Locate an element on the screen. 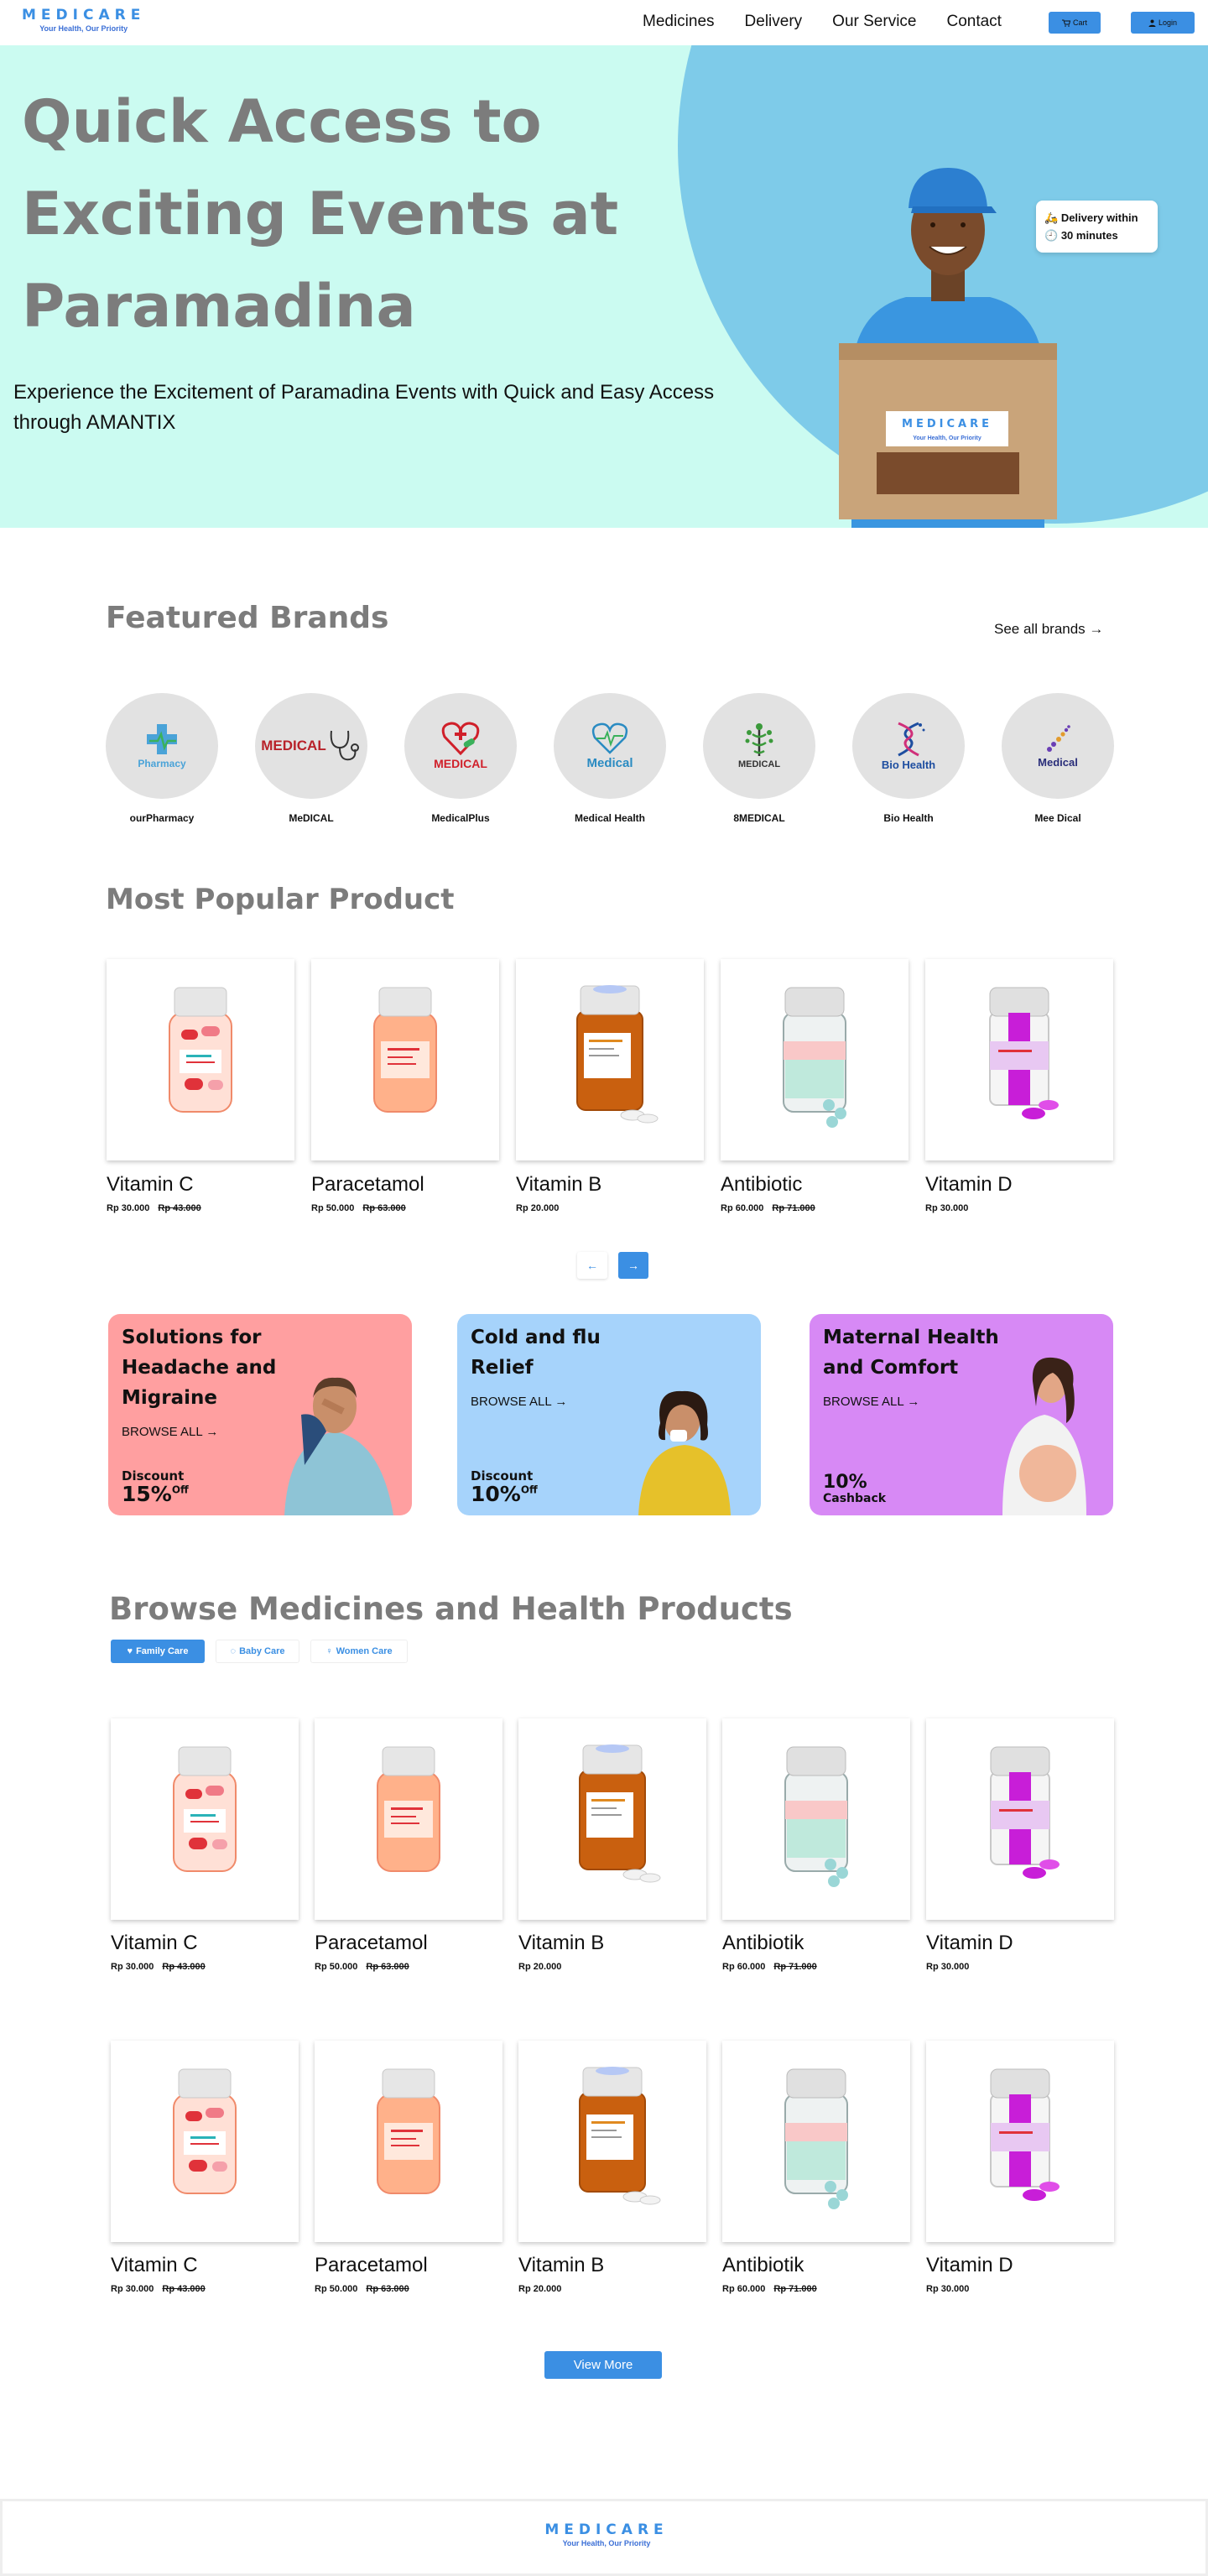 The width and height of the screenshot is (1208, 2576). product-old-price: Rp 43.000 is located at coordinates (180, 1208).